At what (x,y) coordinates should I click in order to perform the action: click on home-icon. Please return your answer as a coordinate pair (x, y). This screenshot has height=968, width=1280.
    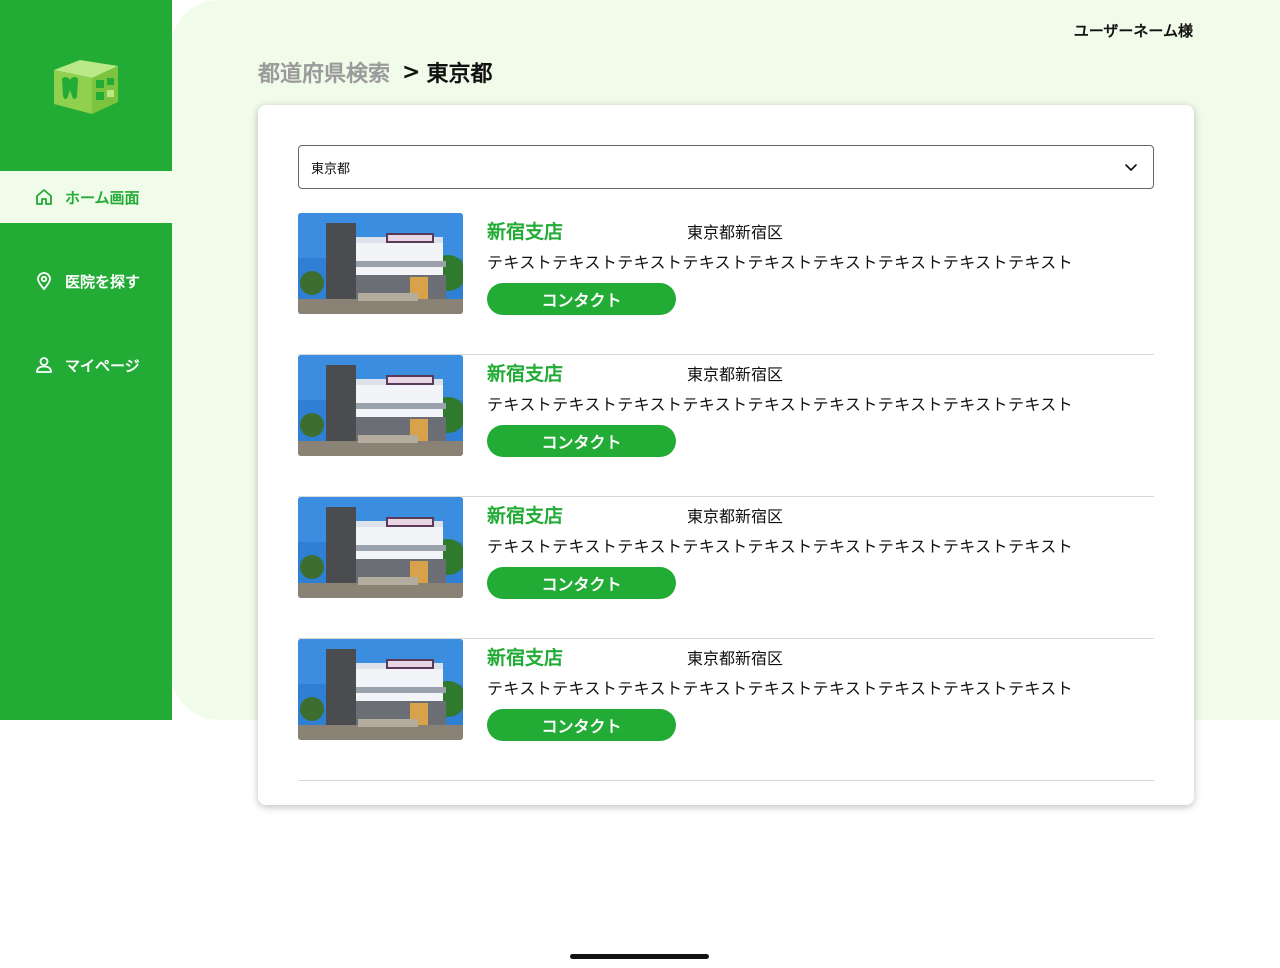
    Looking at the image, I should click on (44, 197).